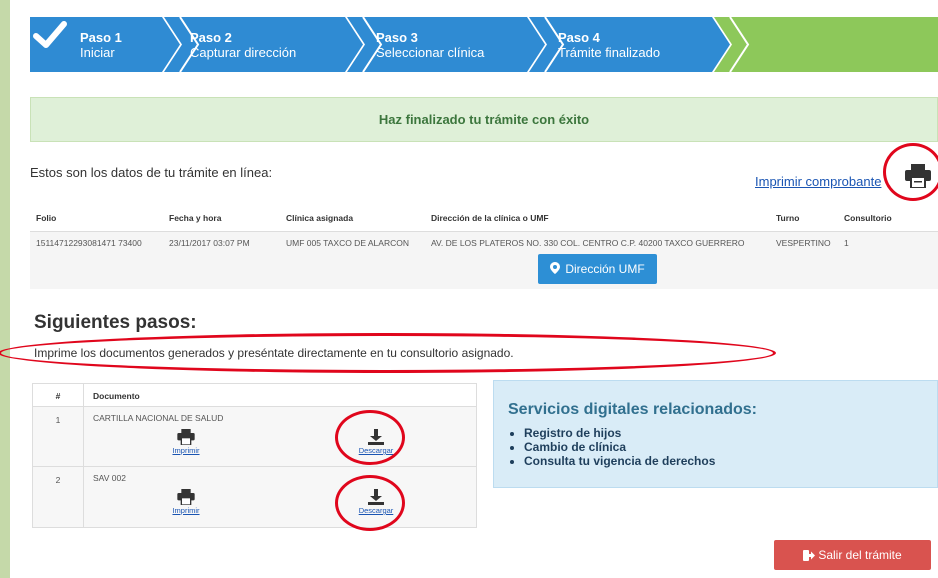  Describe the element at coordinates (605, 268) in the screenshot. I see `umf-button-label: Dirección UMF` at that location.